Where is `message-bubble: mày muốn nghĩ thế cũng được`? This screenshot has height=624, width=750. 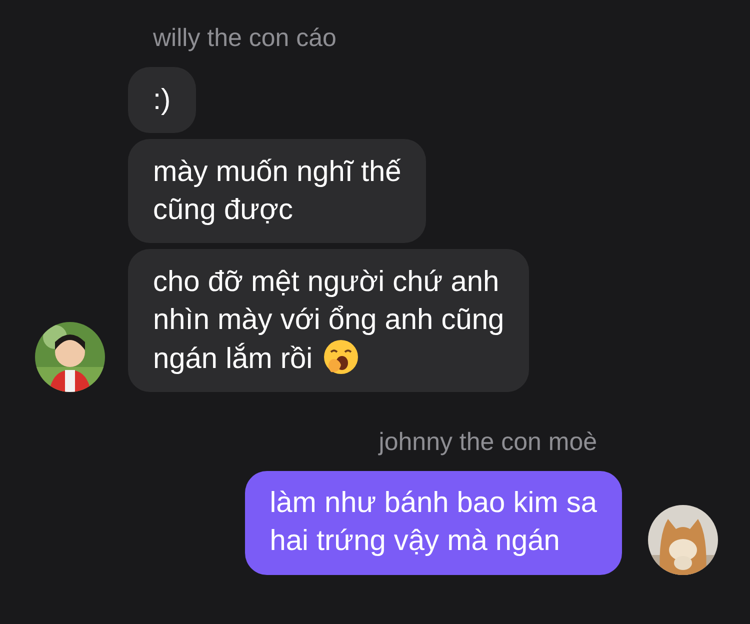 message-bubble: mày muốn nghĩ thế cũng được is located at coordinates (277, 191).